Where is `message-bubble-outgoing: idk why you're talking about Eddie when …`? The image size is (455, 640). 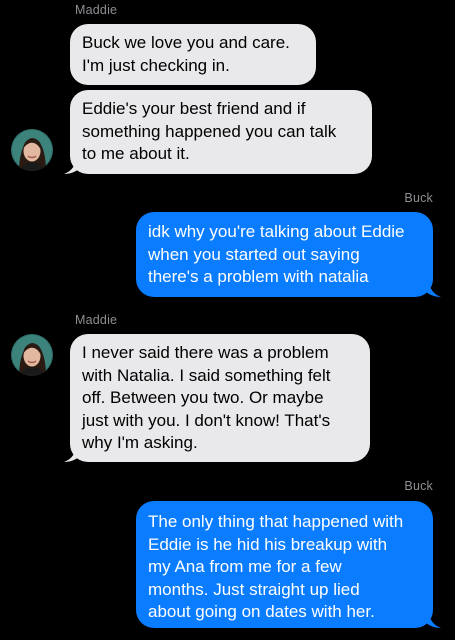 message-bubble-outgoing: idk why you're talking about Eddie when … is located at coordinates (284, 254).